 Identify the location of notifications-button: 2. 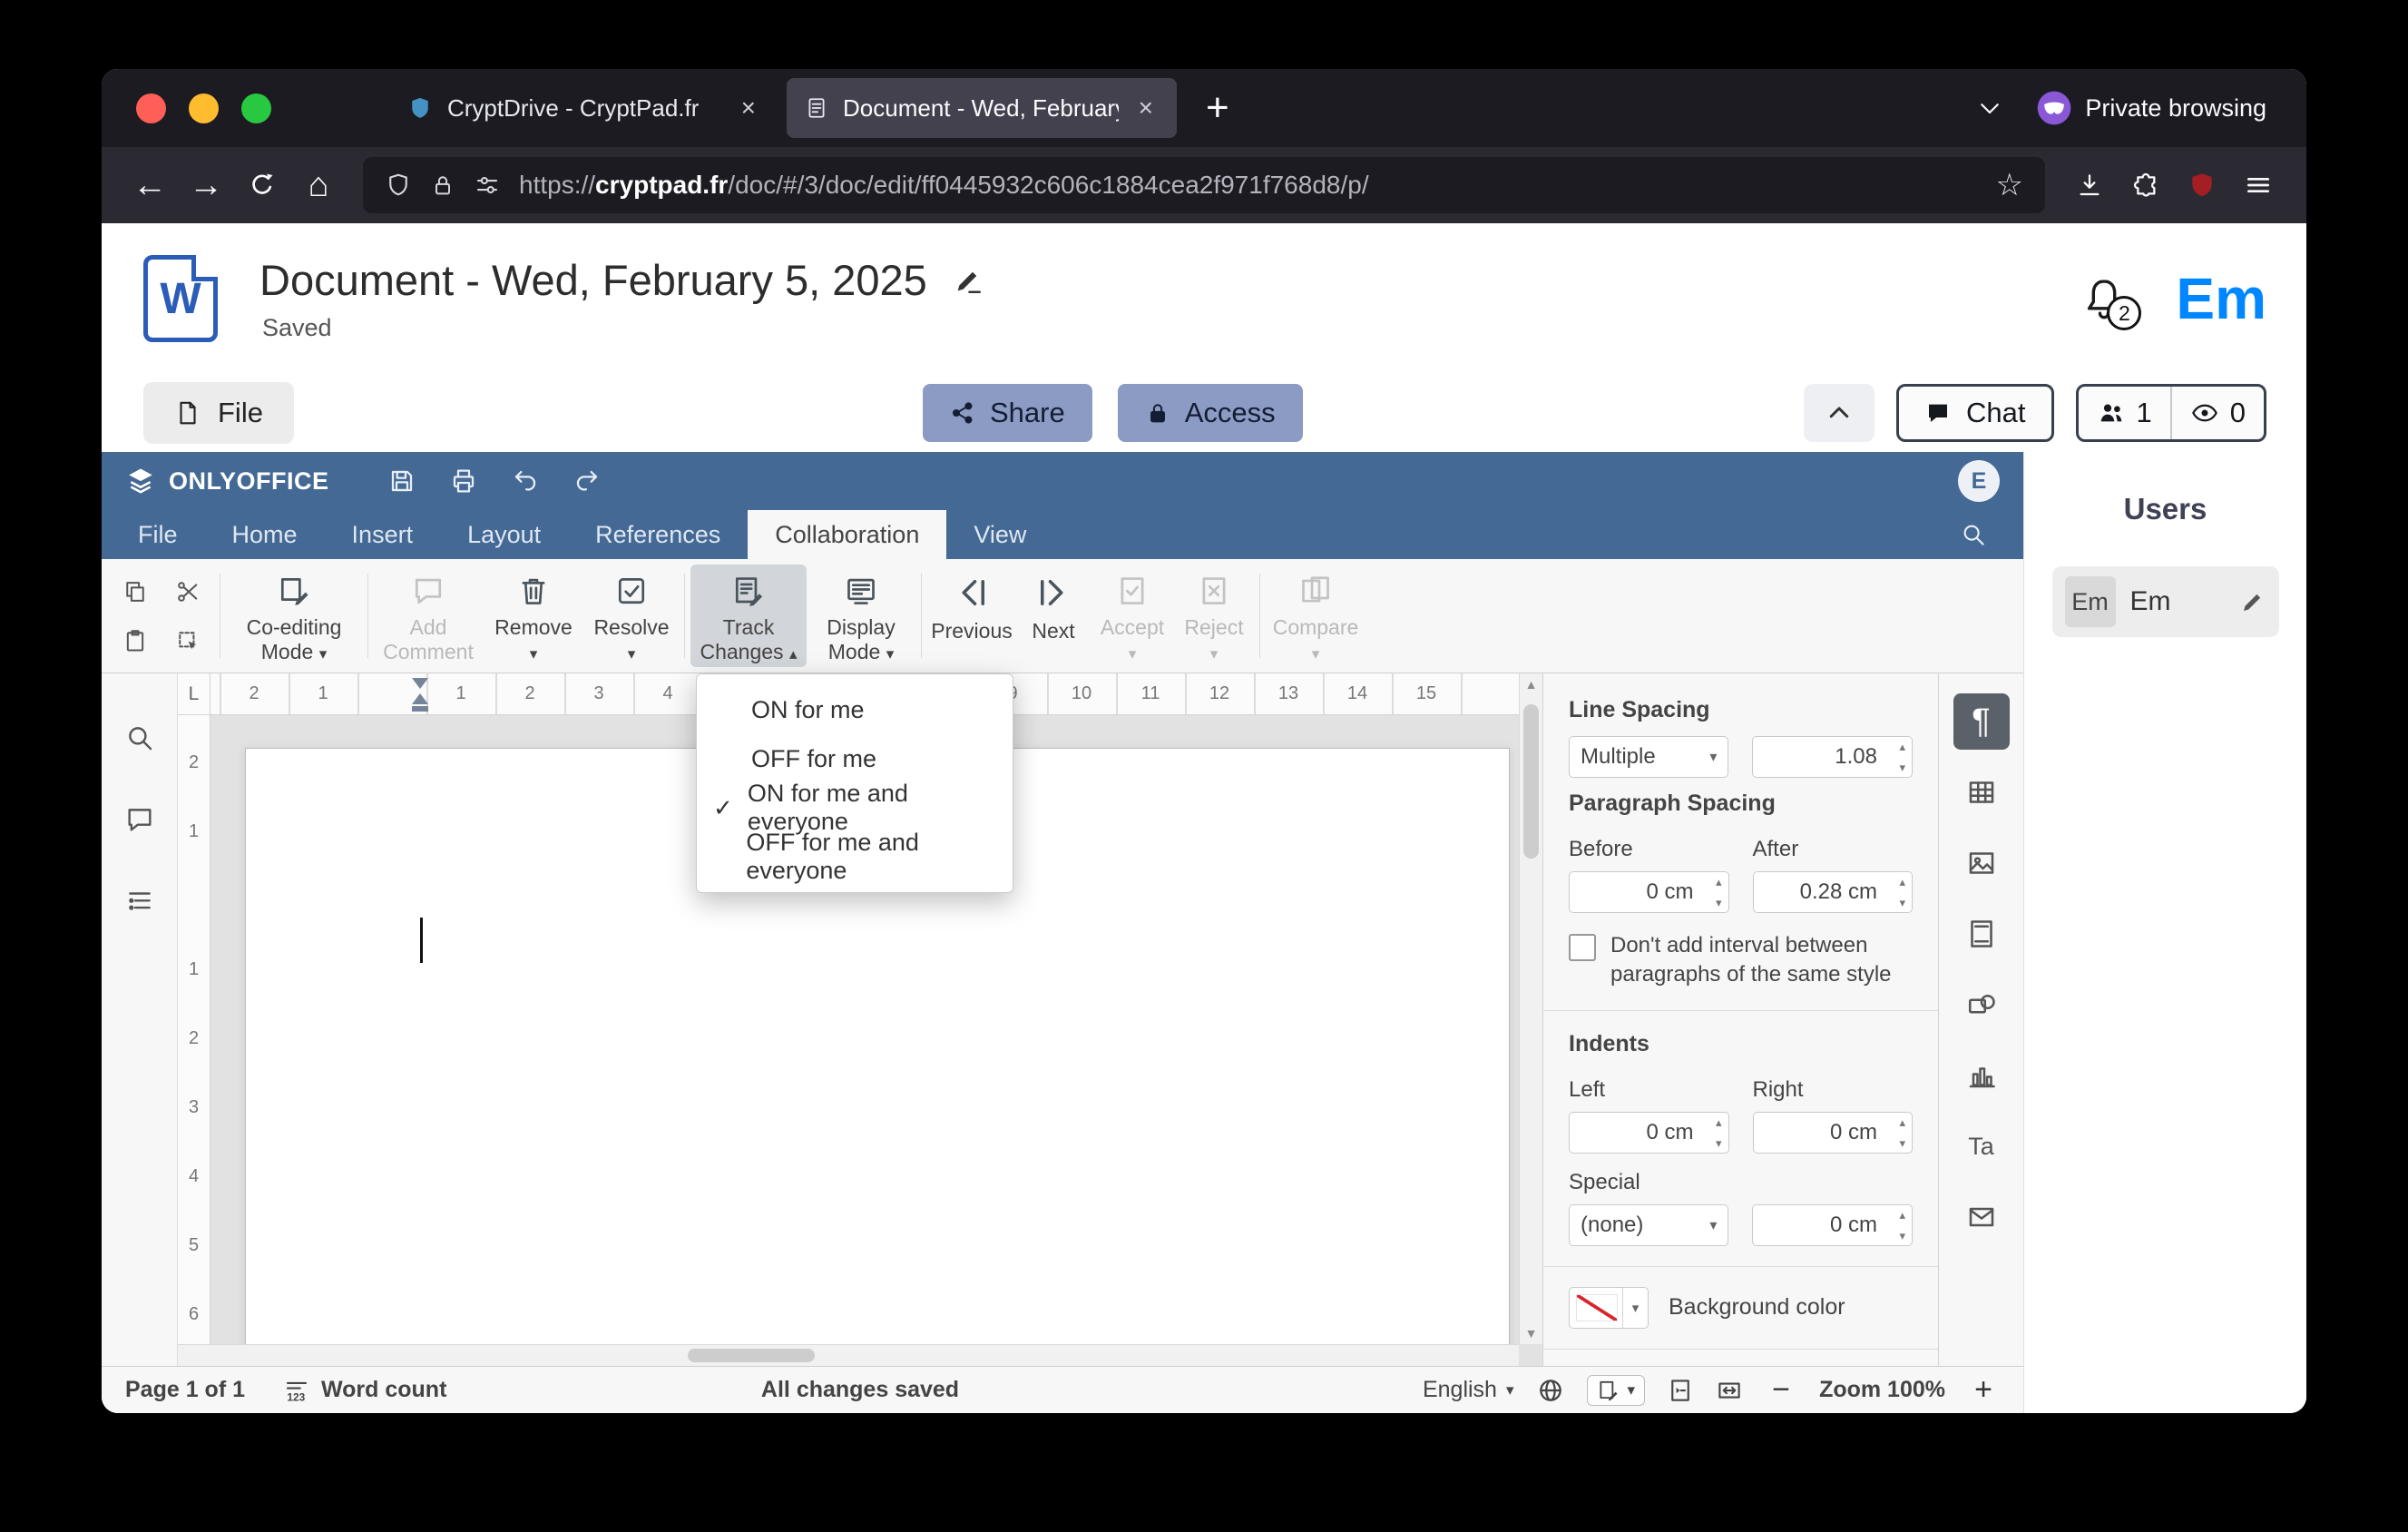
(2111, 302).